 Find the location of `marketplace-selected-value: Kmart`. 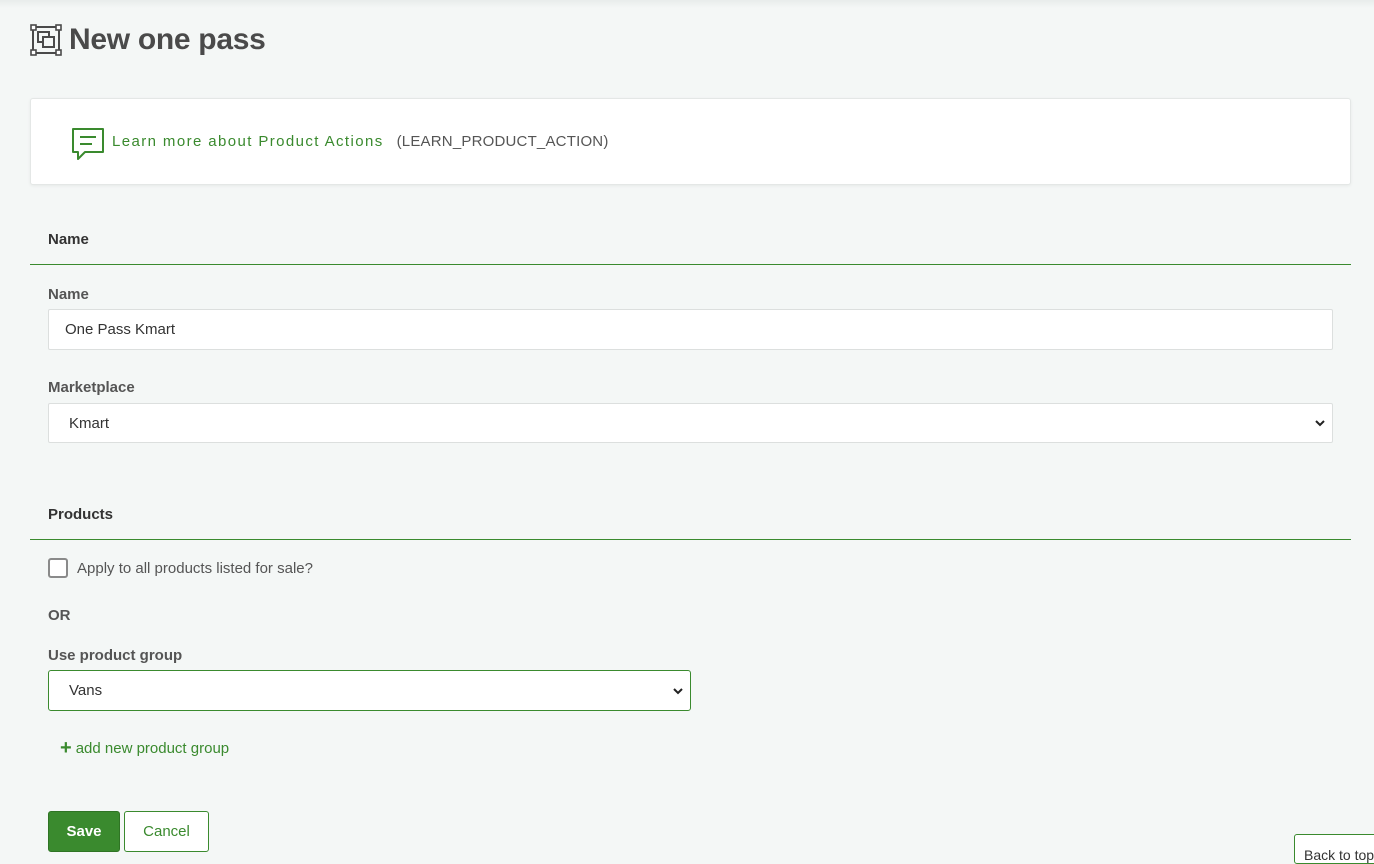

marketplace-selected-value: Kmart is located at coordinates (89, 423).